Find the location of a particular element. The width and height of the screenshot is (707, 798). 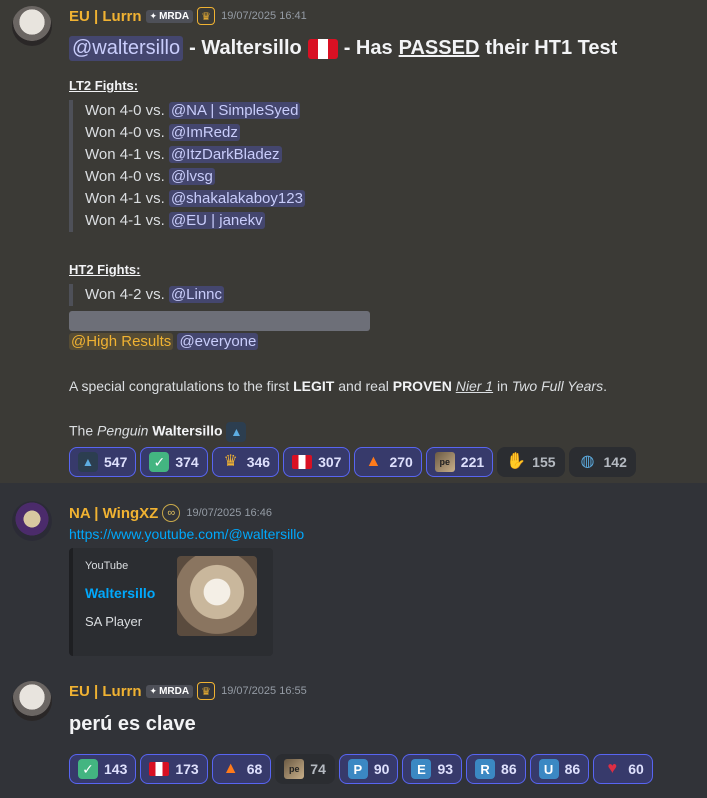

user-mention: @ImRedz is located at coordinates (204, 132).